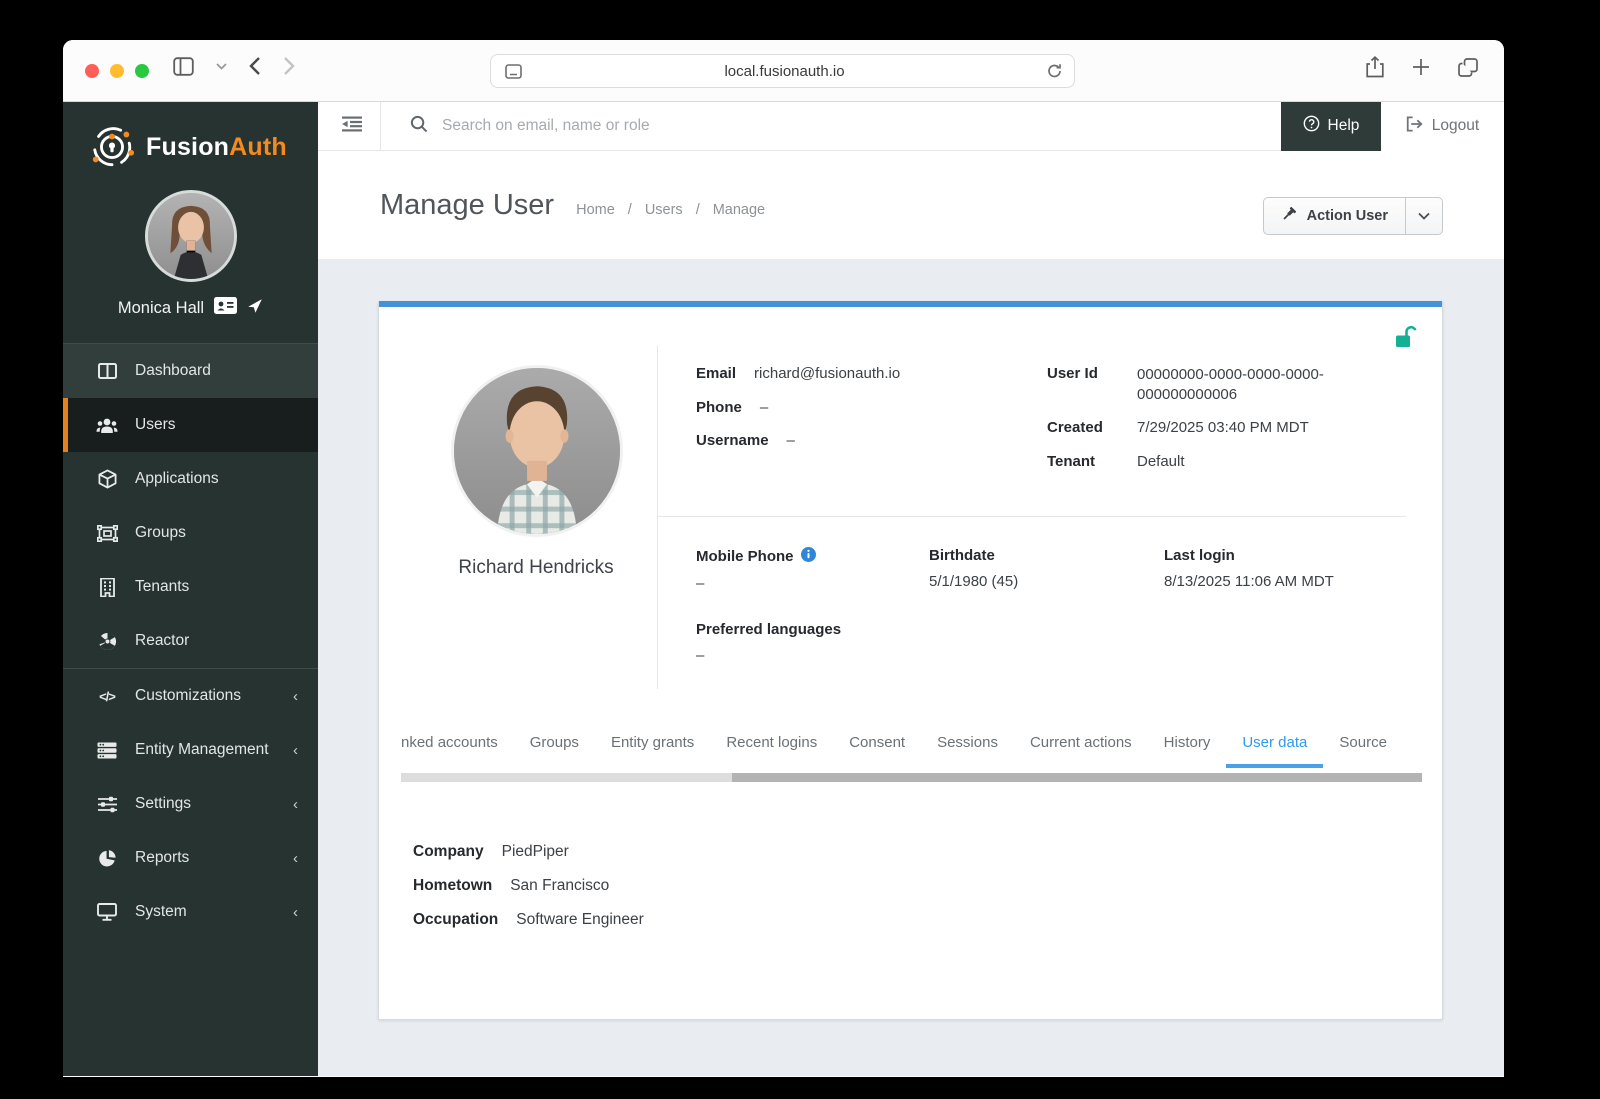  I want to click on sidebar-item-reactor: Reactor, so click(190, 641).